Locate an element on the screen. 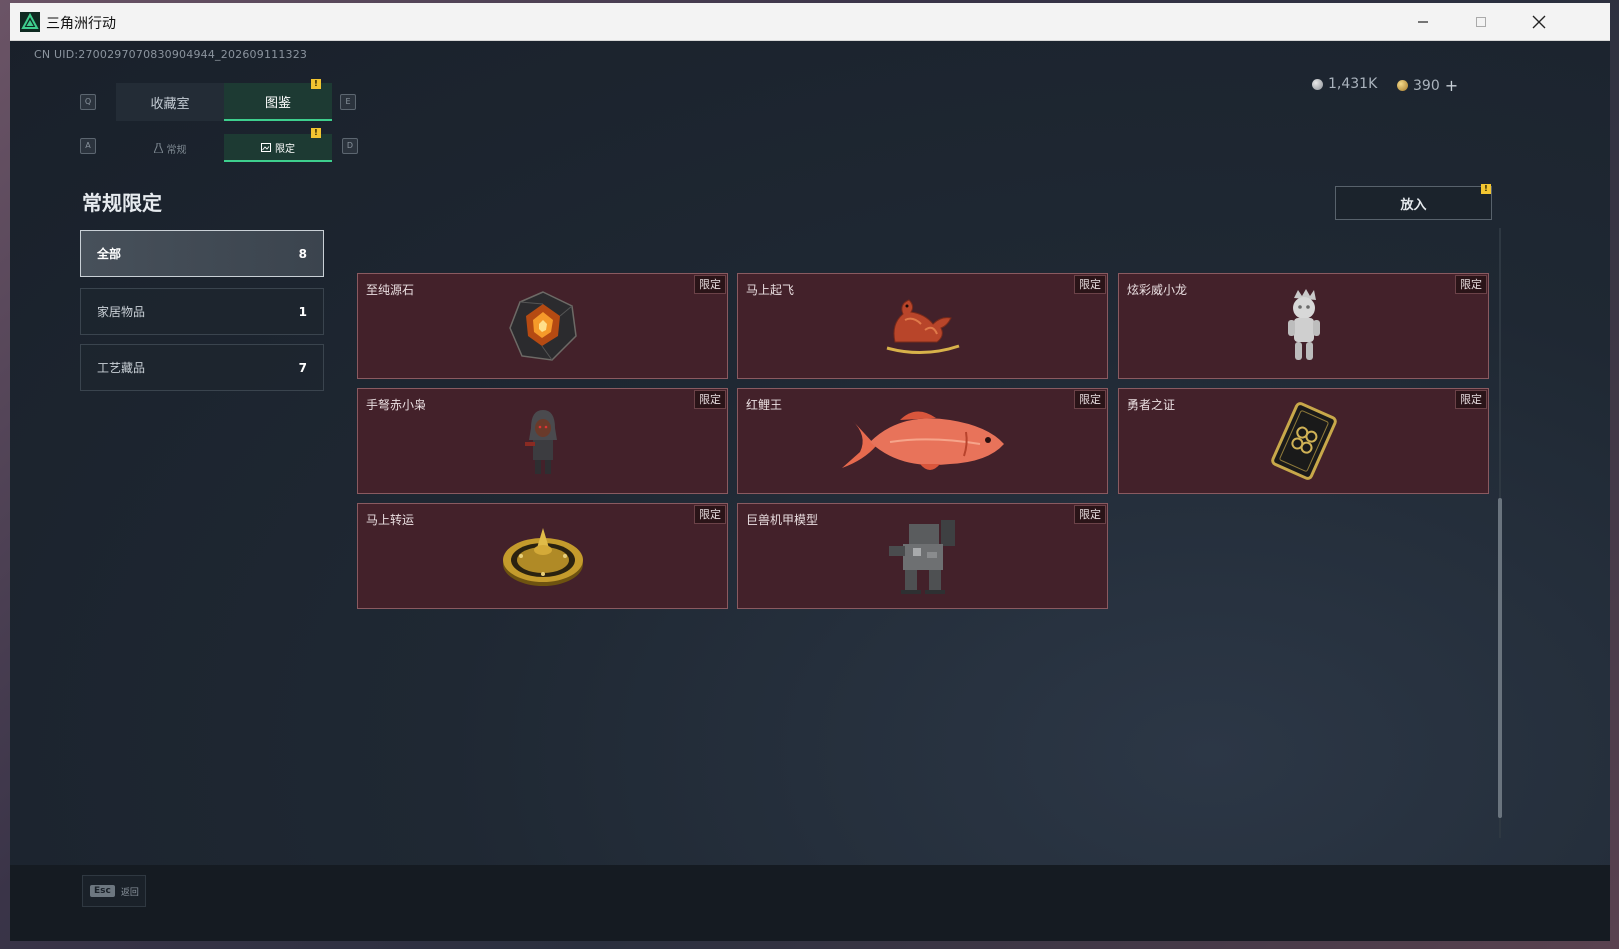 This screenshot has height=949, width=1619. collection-item: 马上转运 限定 is located at coordinates (542, 556).